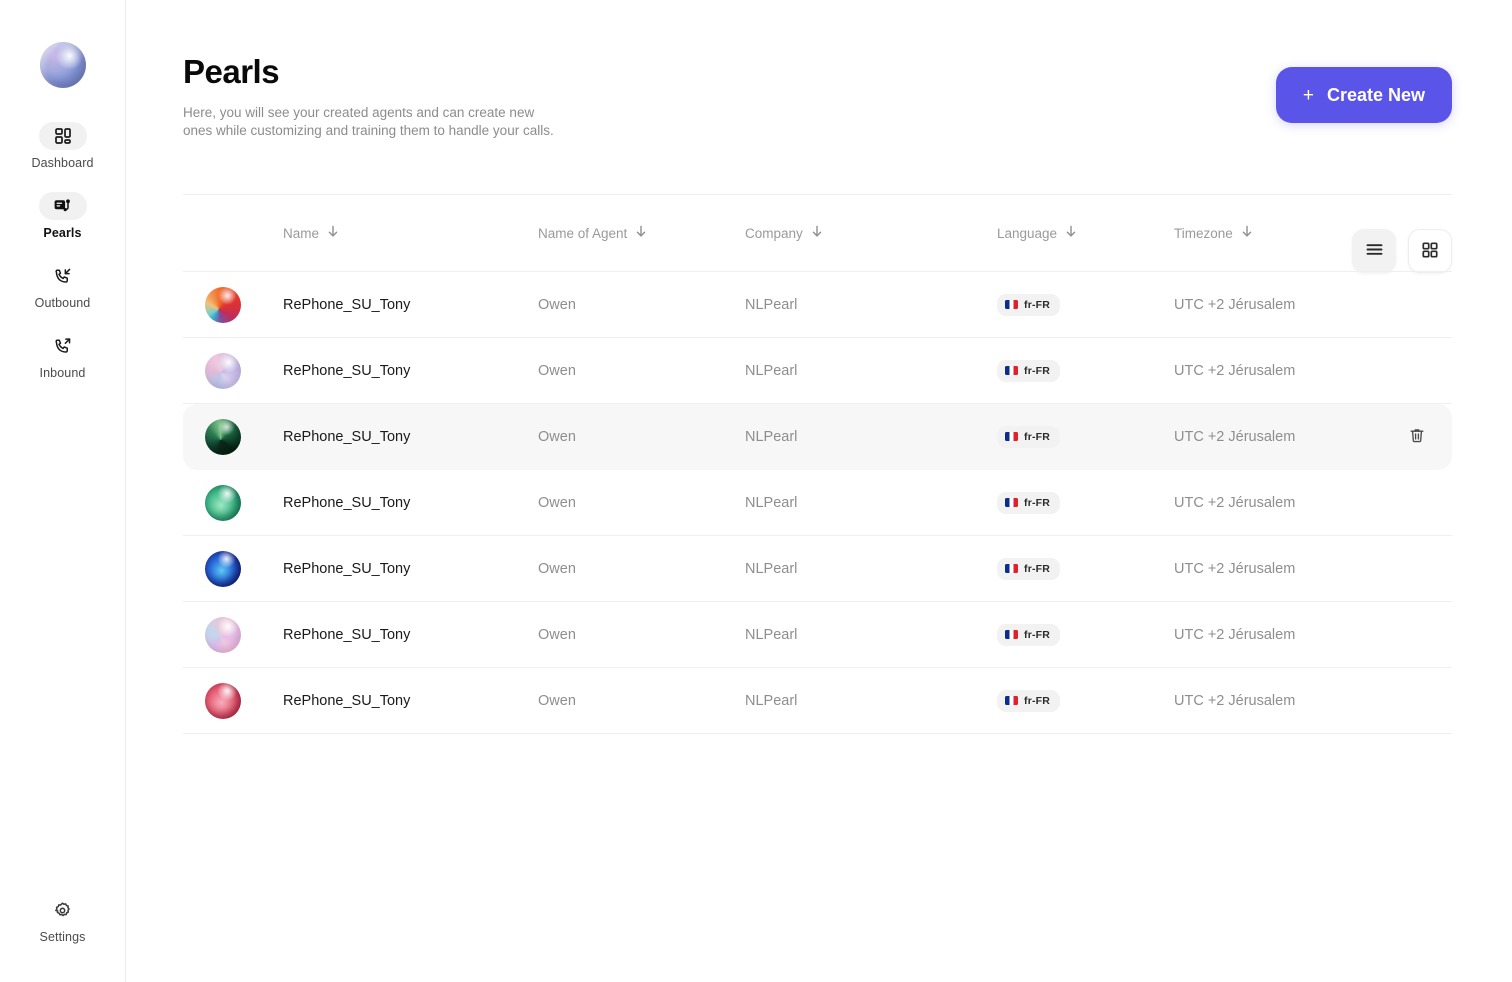  Describe the element at coordinates (410, 233) in the screenshot. I see `table-header-name: Name` at that location.